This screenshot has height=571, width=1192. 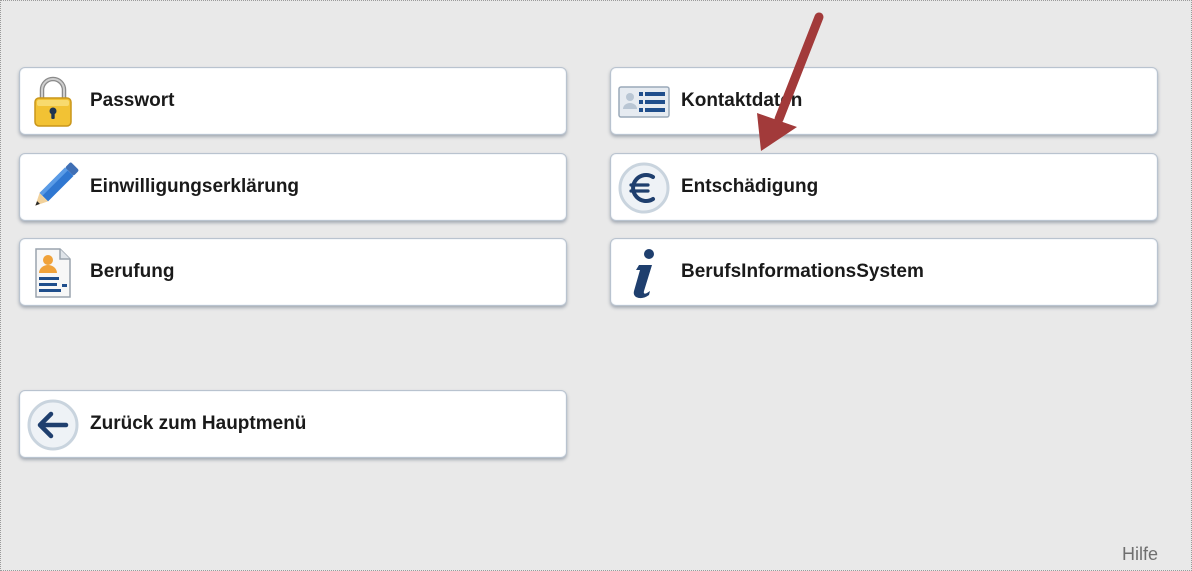 What do you see at coordinates (198, 423) in the screenshot?
I see `back-label: Zurück zum Hauptmenü` at bounding box center [198, 423].